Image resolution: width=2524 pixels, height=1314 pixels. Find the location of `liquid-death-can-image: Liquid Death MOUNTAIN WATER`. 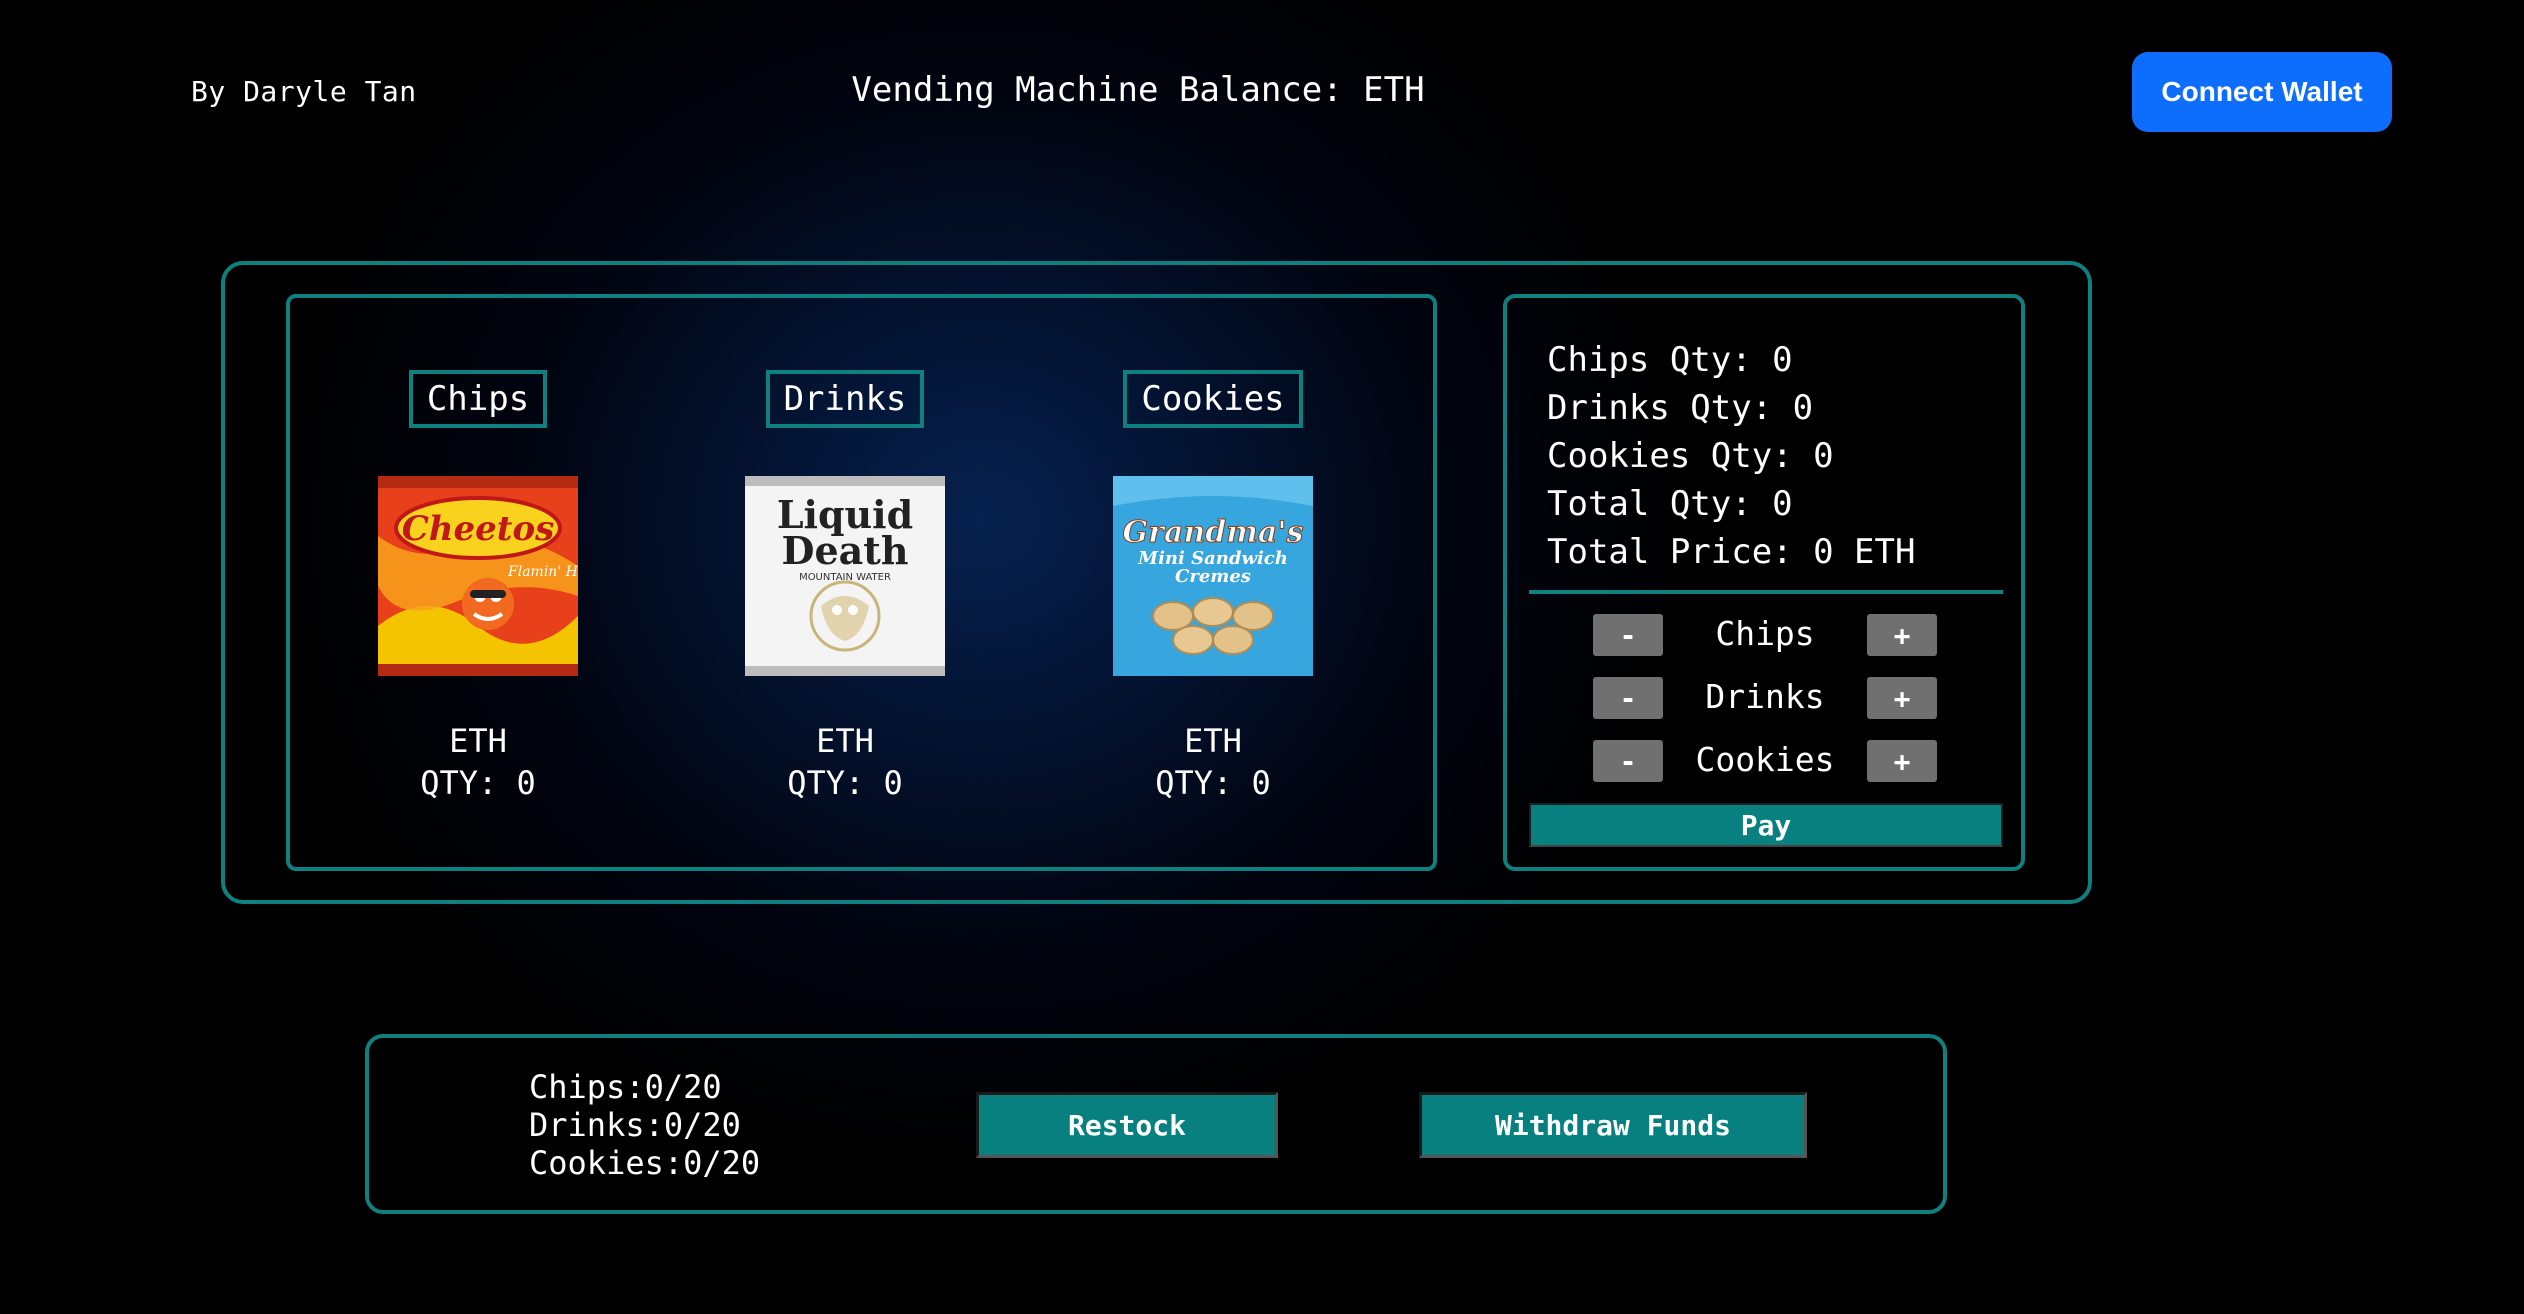

liquid-death-can-image: Liquid Death MOUNTAIN WATER is located at coordinates (845, 576).